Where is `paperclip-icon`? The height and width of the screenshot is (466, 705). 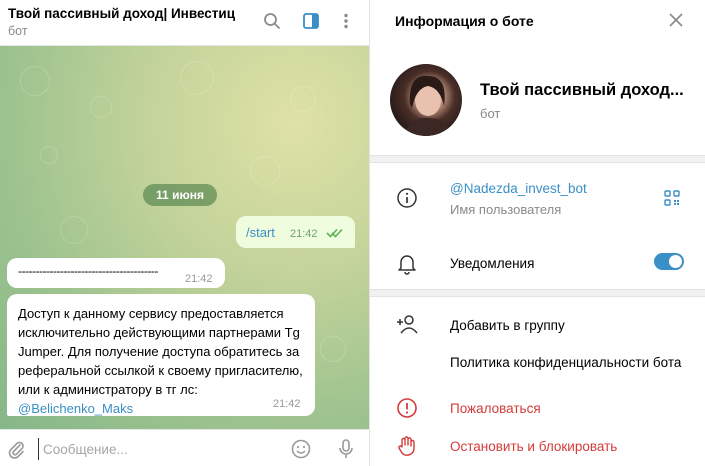
paperclip-icon is located at coordinates (16, 449).